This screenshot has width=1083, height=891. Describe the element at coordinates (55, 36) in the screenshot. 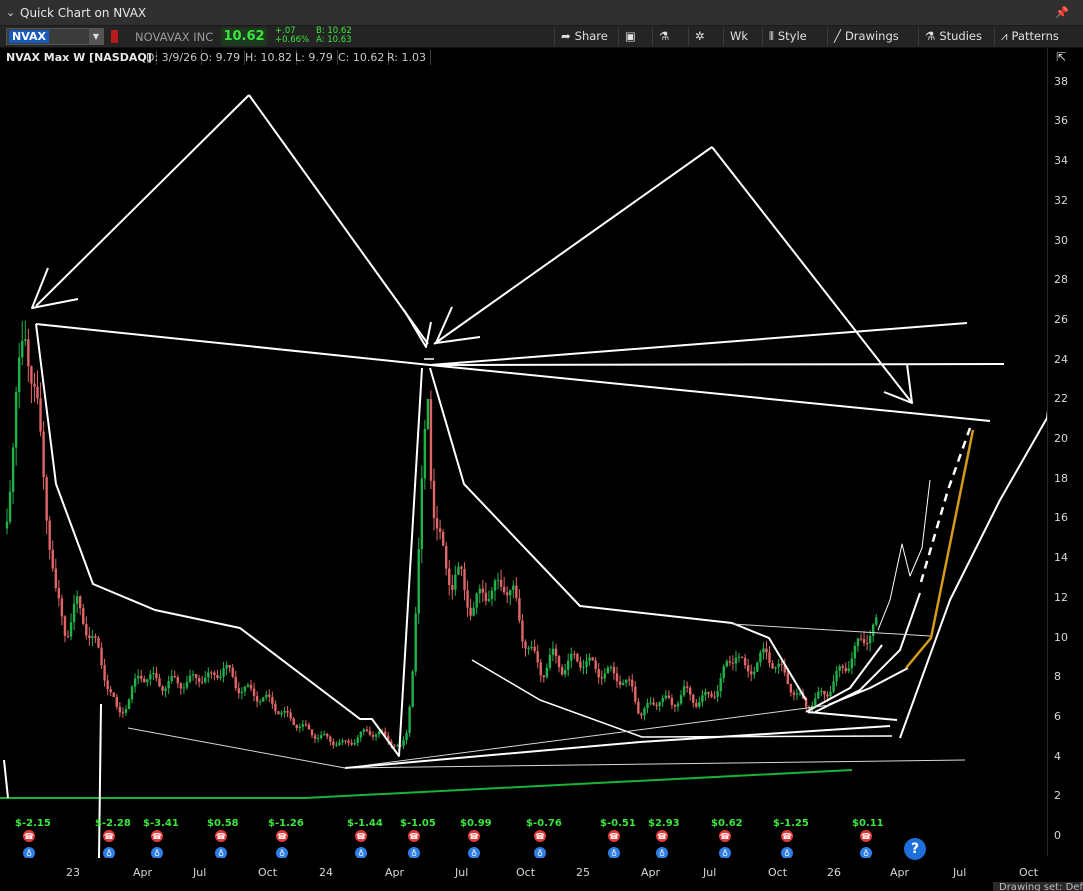

I see `symbol-input: NVAX ▼` at that location.